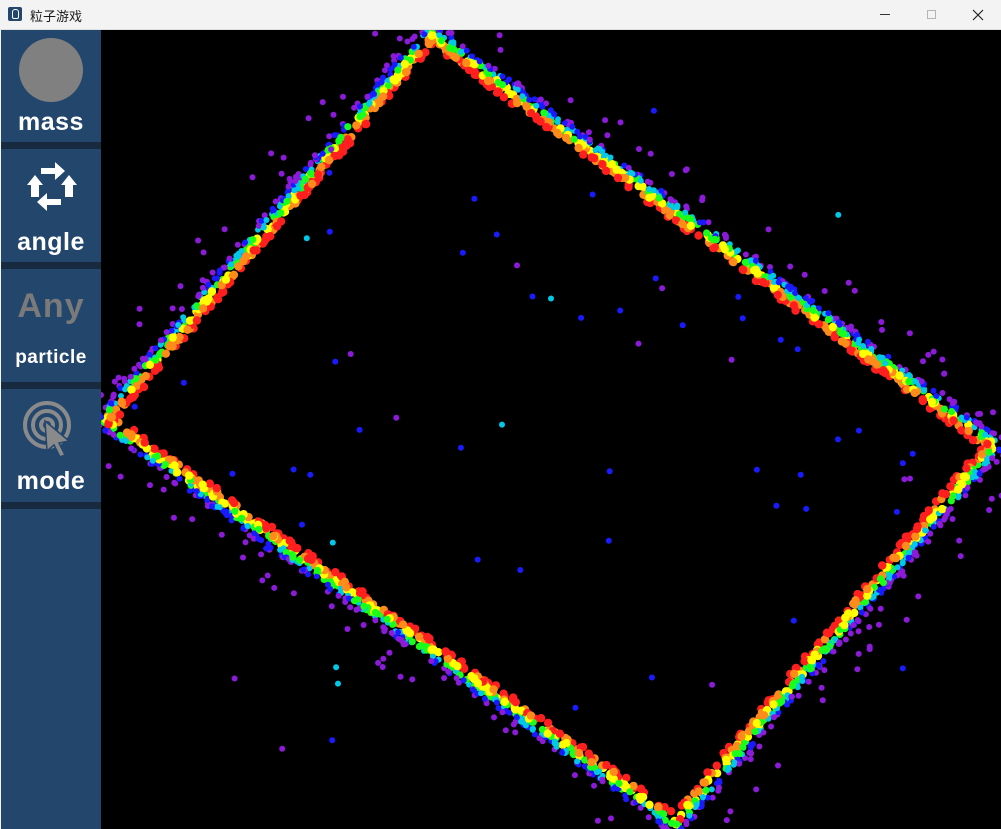 This screenshot has width=1001, height=829. Describe the element at coordinates (51, 265) in the screenshot. I see `divider` at that location.